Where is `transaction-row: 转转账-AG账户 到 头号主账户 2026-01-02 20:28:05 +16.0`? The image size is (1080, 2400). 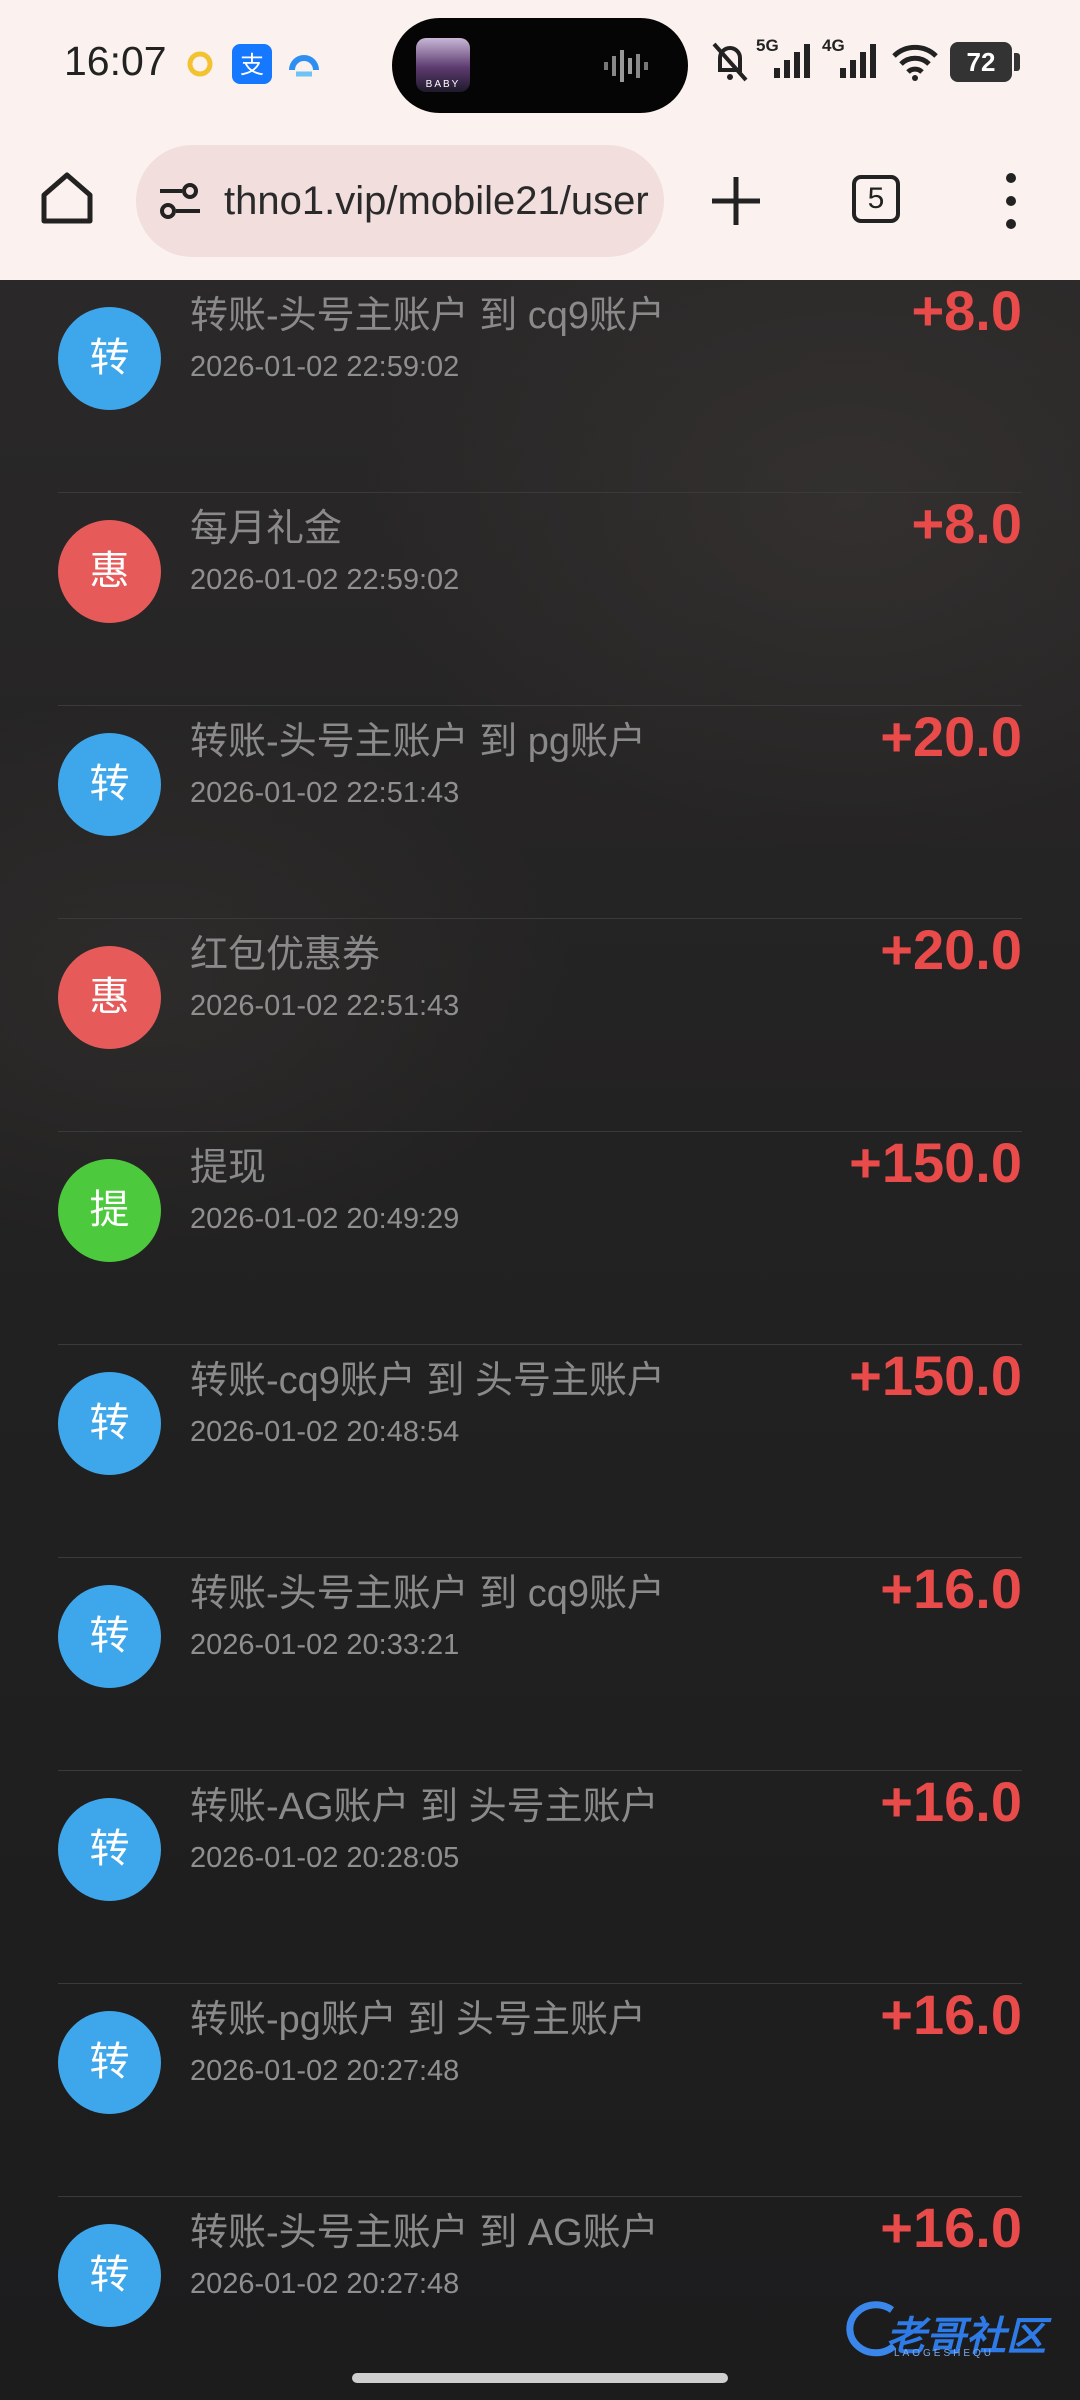
transaction-row: 转转账-AG账户 到 头号主账户 2026-01-02 20:28:05 +16.0 is located at coordinates (540, 1877).